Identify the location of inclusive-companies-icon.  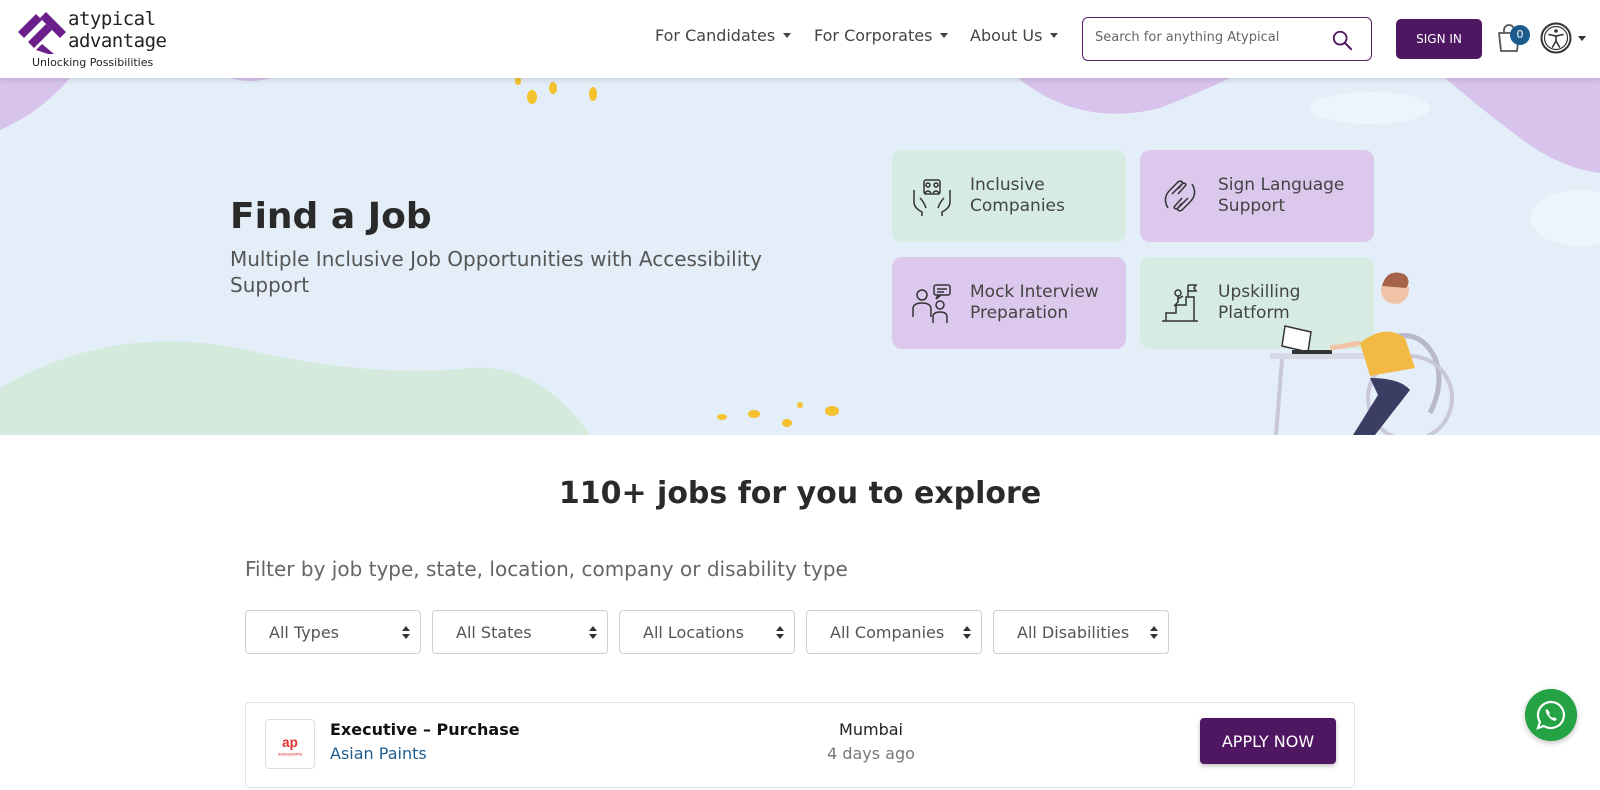
(932, 197).